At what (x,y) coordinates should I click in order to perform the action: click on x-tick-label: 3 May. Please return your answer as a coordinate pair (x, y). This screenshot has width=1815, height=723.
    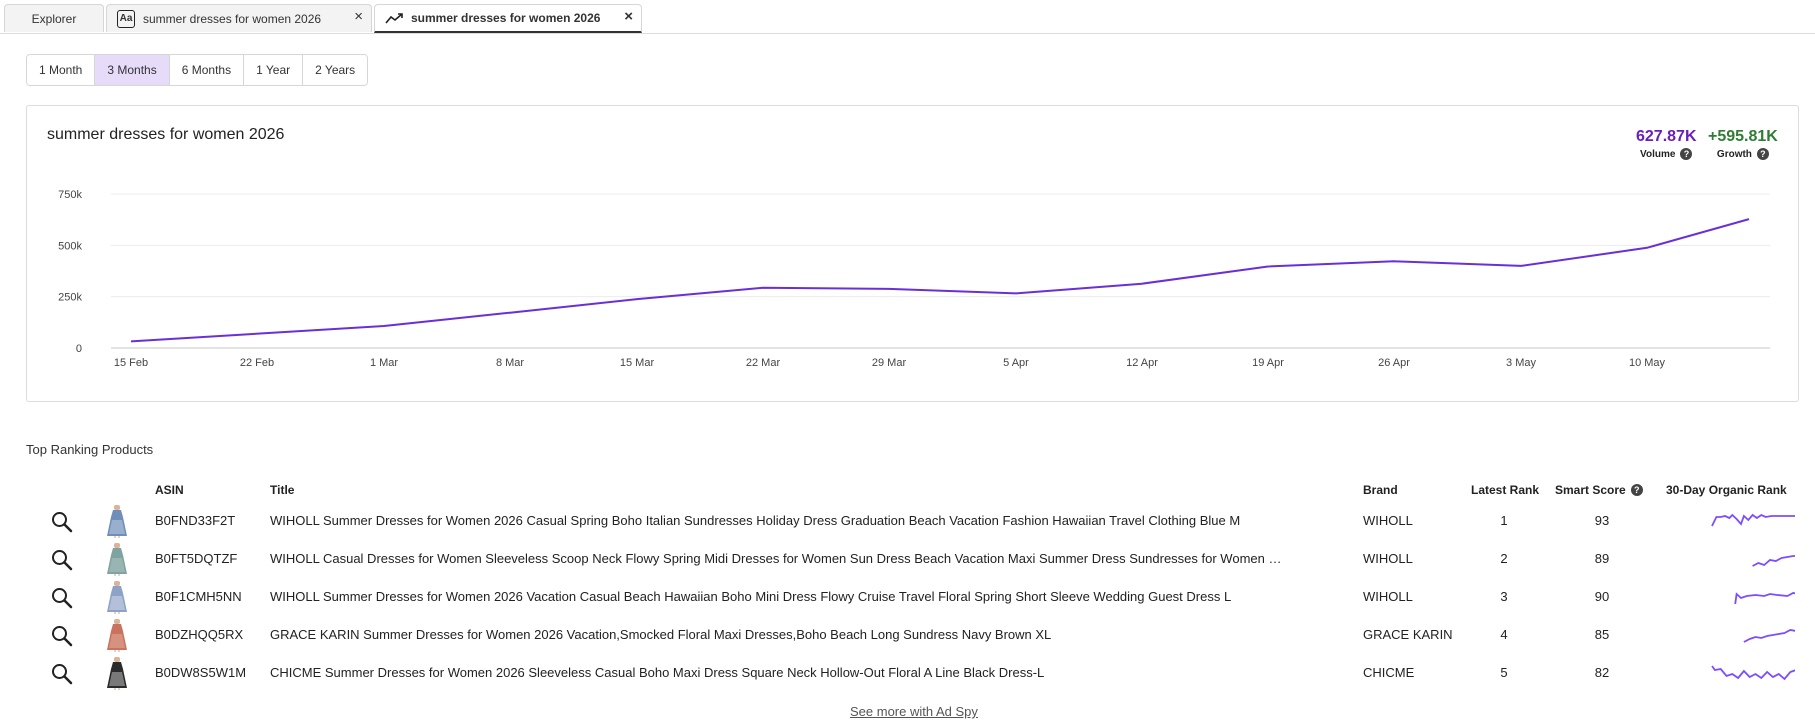
    Looking at the image, I should click on (1521, 363).